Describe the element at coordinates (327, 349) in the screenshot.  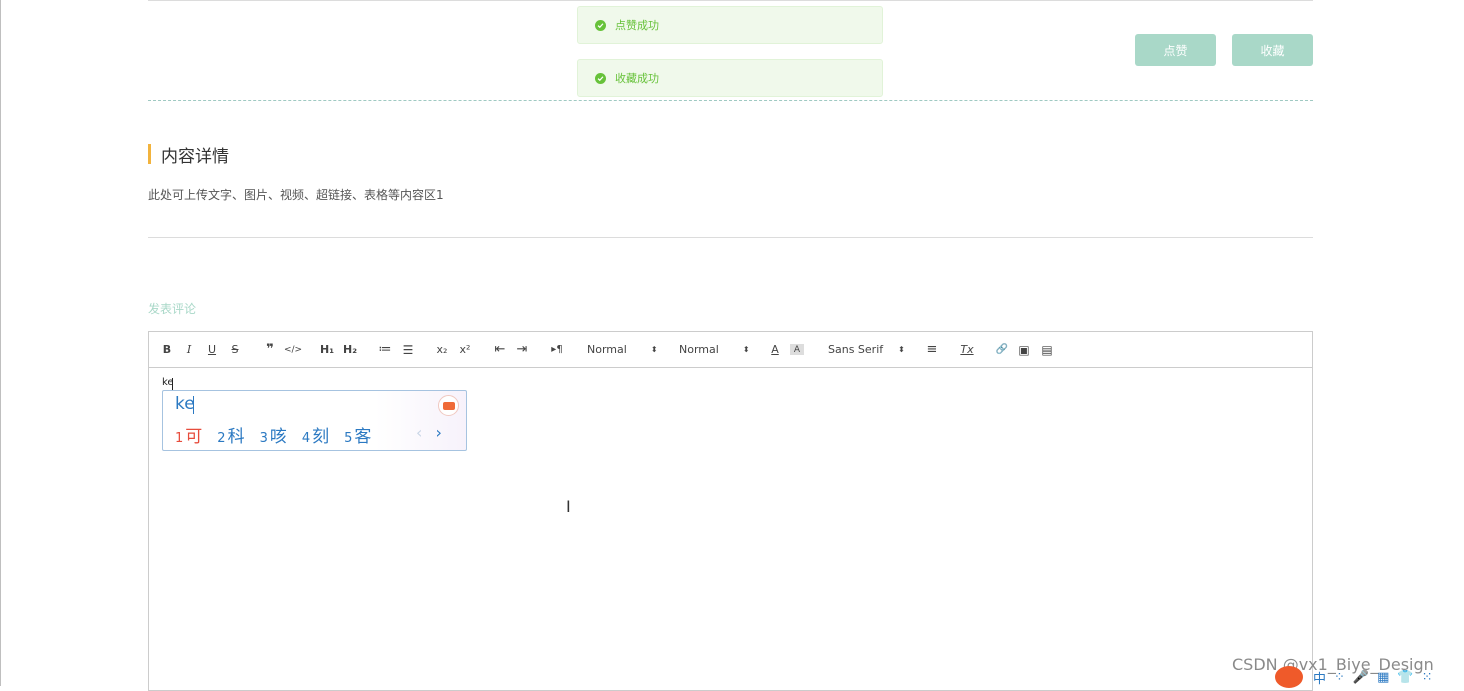
I see `header-1-button: H₁` at that location.